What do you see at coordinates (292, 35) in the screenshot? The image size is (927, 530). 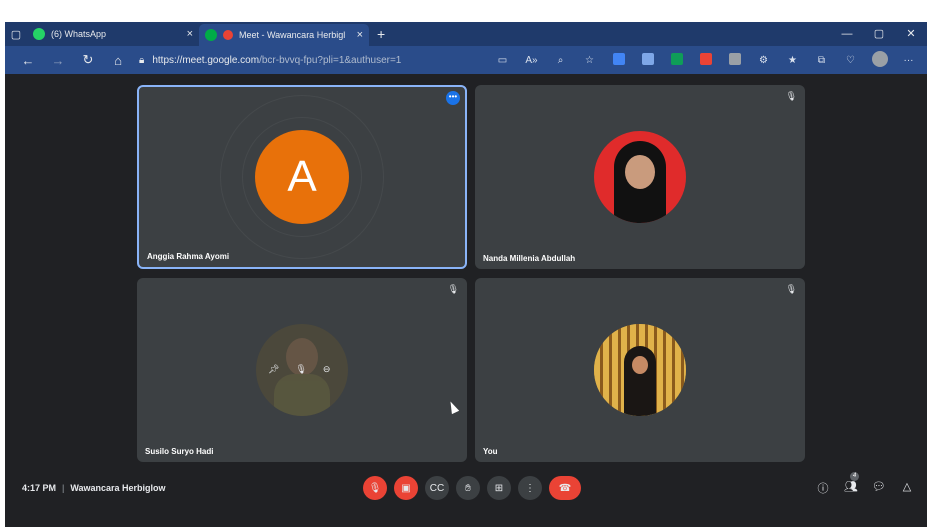 I see `tab-label: Meet - Wawancara Herbigl` at bounding box center [292, 35].